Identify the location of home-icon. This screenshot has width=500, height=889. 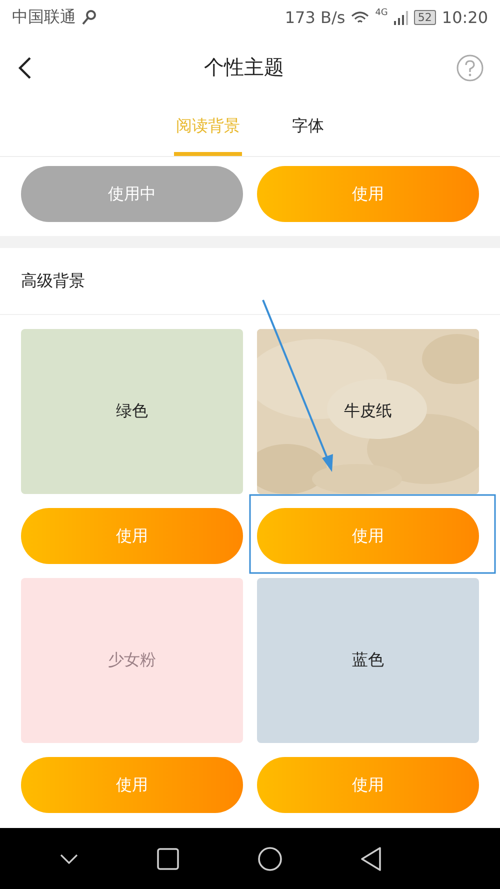
(270, 858).